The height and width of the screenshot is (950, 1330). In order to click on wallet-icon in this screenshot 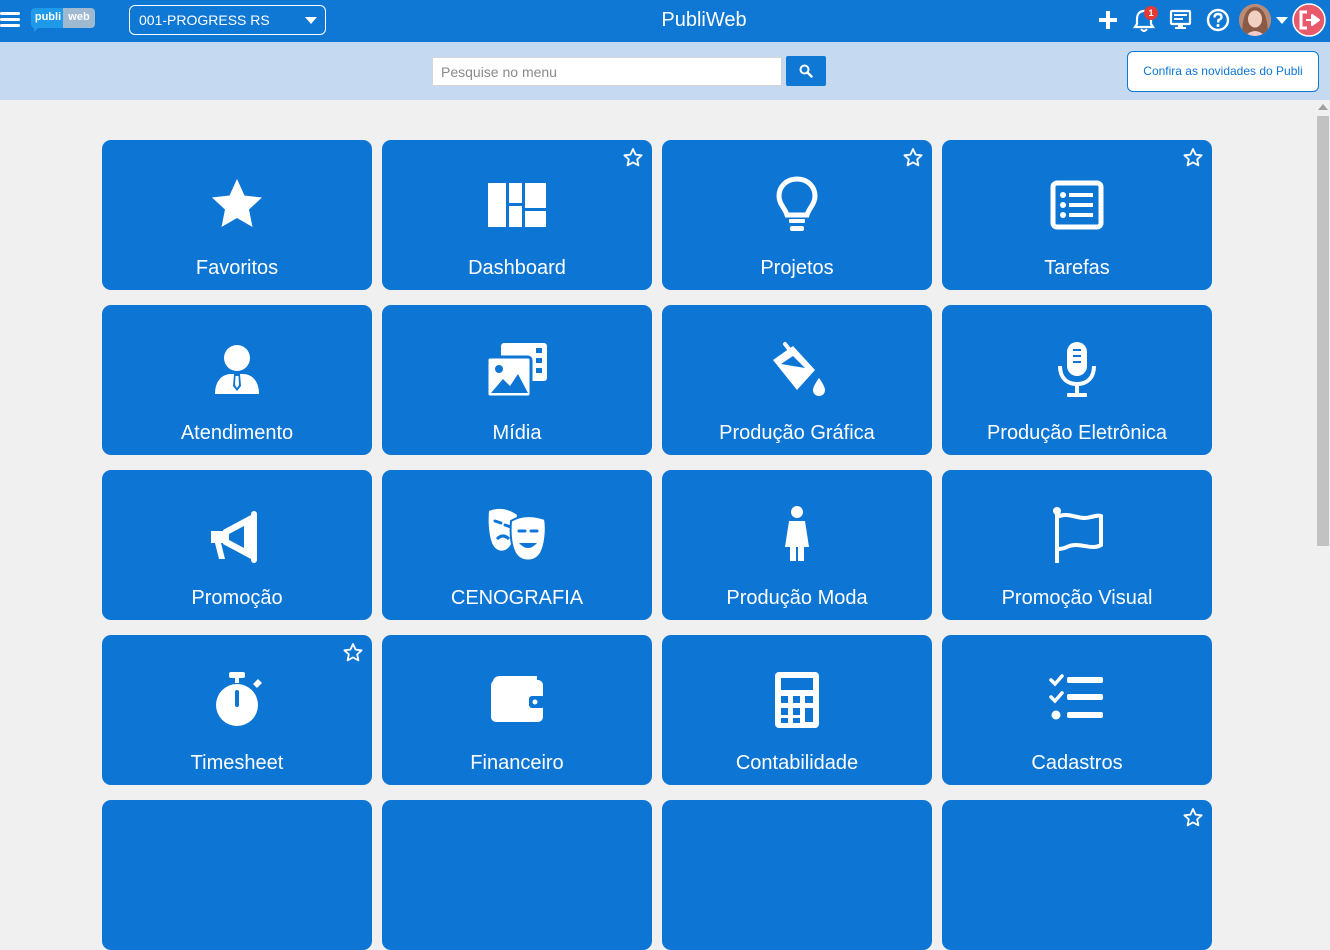, I will do `click(518, 699)`.